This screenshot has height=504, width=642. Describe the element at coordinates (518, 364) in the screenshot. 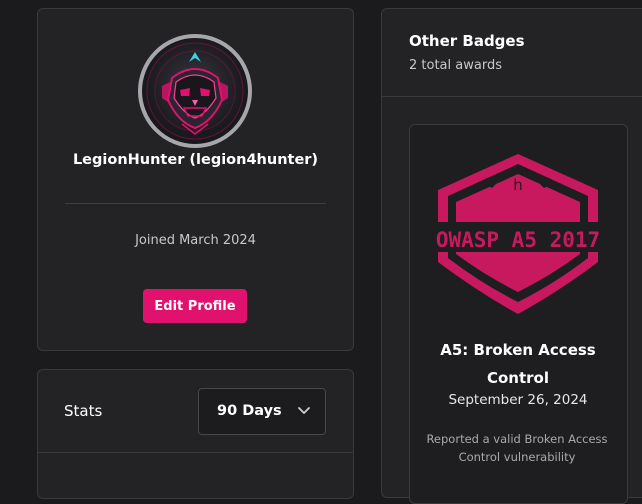

I see `badge-name: A5: Broken Access Control` at that location.